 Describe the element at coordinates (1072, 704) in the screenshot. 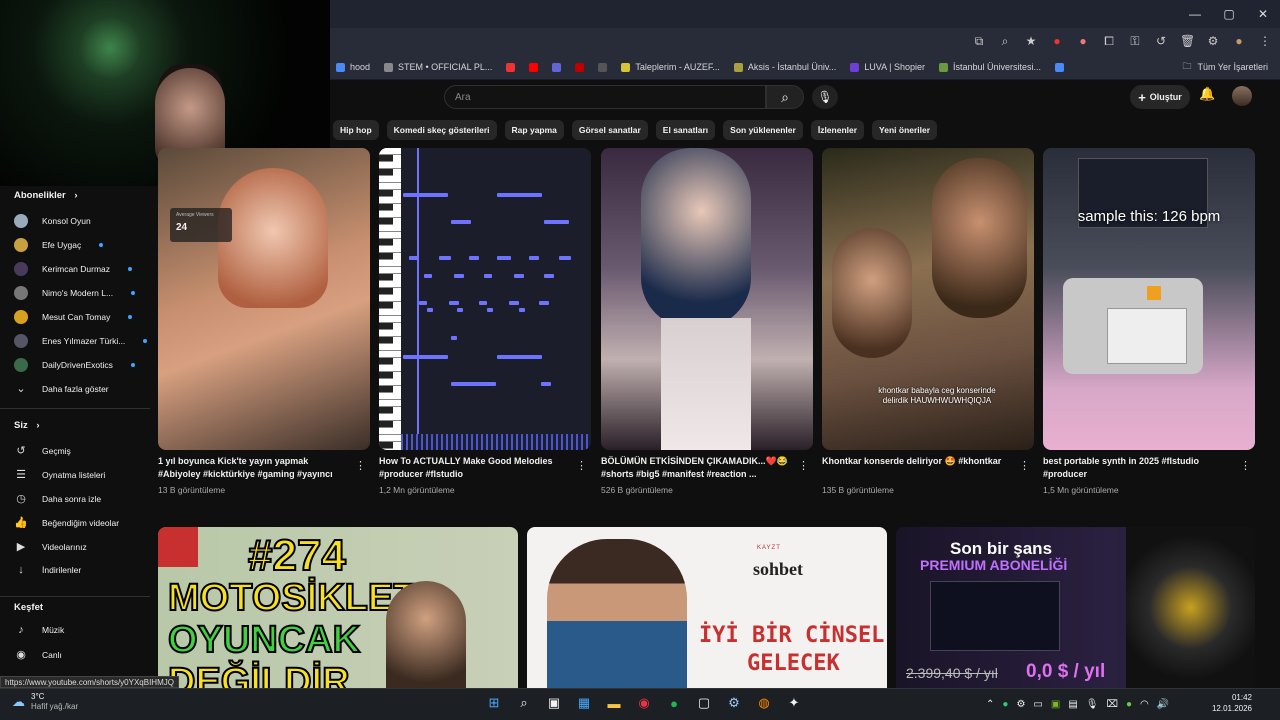

I see `tray-app-icon: ▤` at that location.